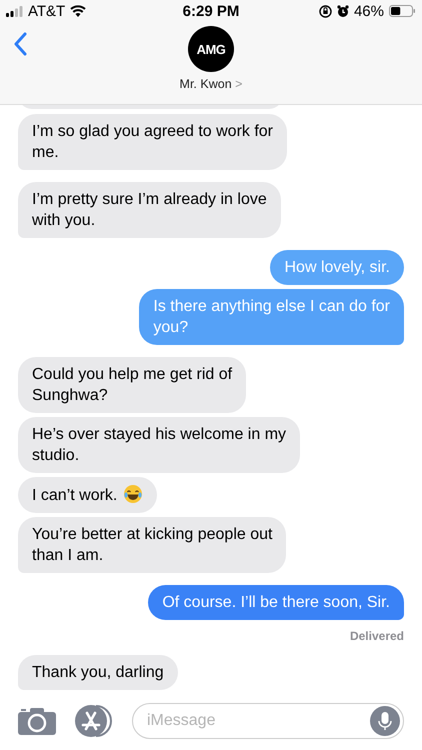 This screenshot has height=750, width=422. Describe the element at coordinates (152, 545) in the screenshot. I see `message-bubble: You’re better at kicking people out than I am.` at that location.